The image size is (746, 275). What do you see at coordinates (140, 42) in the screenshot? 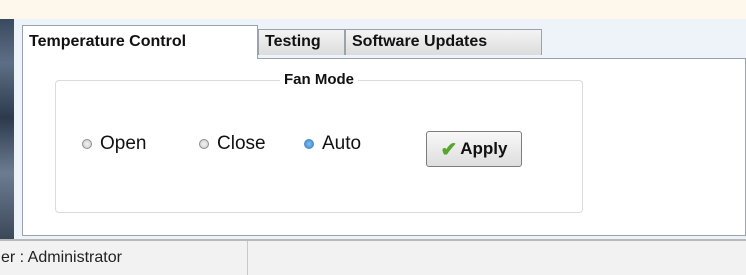
I see `tab-temperature-control: Temperature Control` at bounding box center [140, 42].